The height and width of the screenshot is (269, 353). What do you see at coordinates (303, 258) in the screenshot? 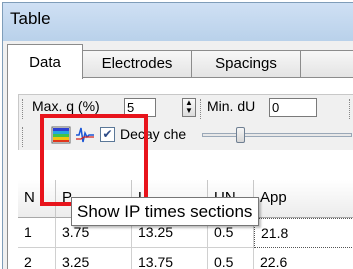
I see `table-cell: 22.6` at bounding box center [303, 258].